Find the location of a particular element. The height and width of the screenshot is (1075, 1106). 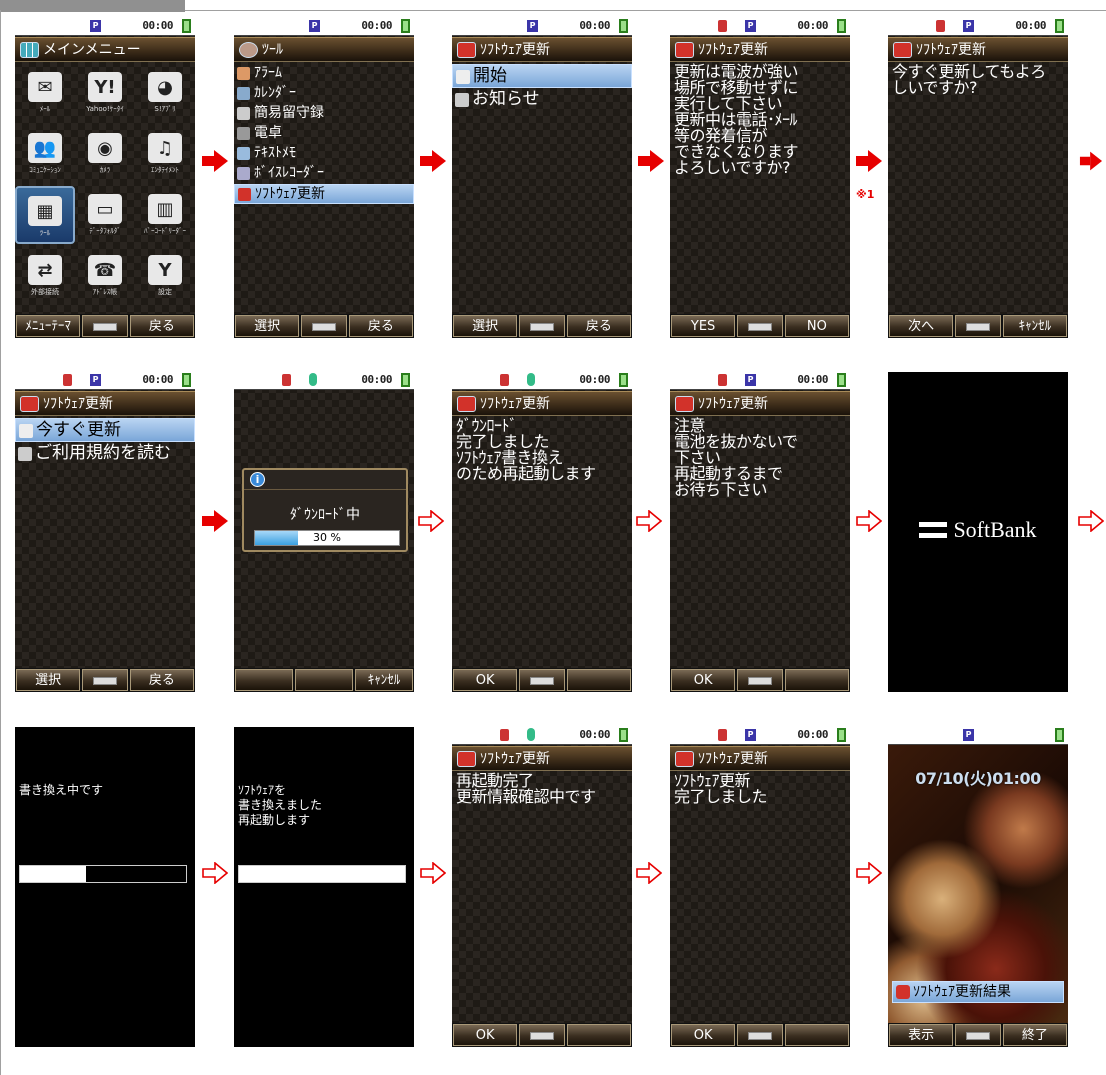

menu-item-mail: ✉ ﾒｰﾙ is located at coordinates (45, 93).